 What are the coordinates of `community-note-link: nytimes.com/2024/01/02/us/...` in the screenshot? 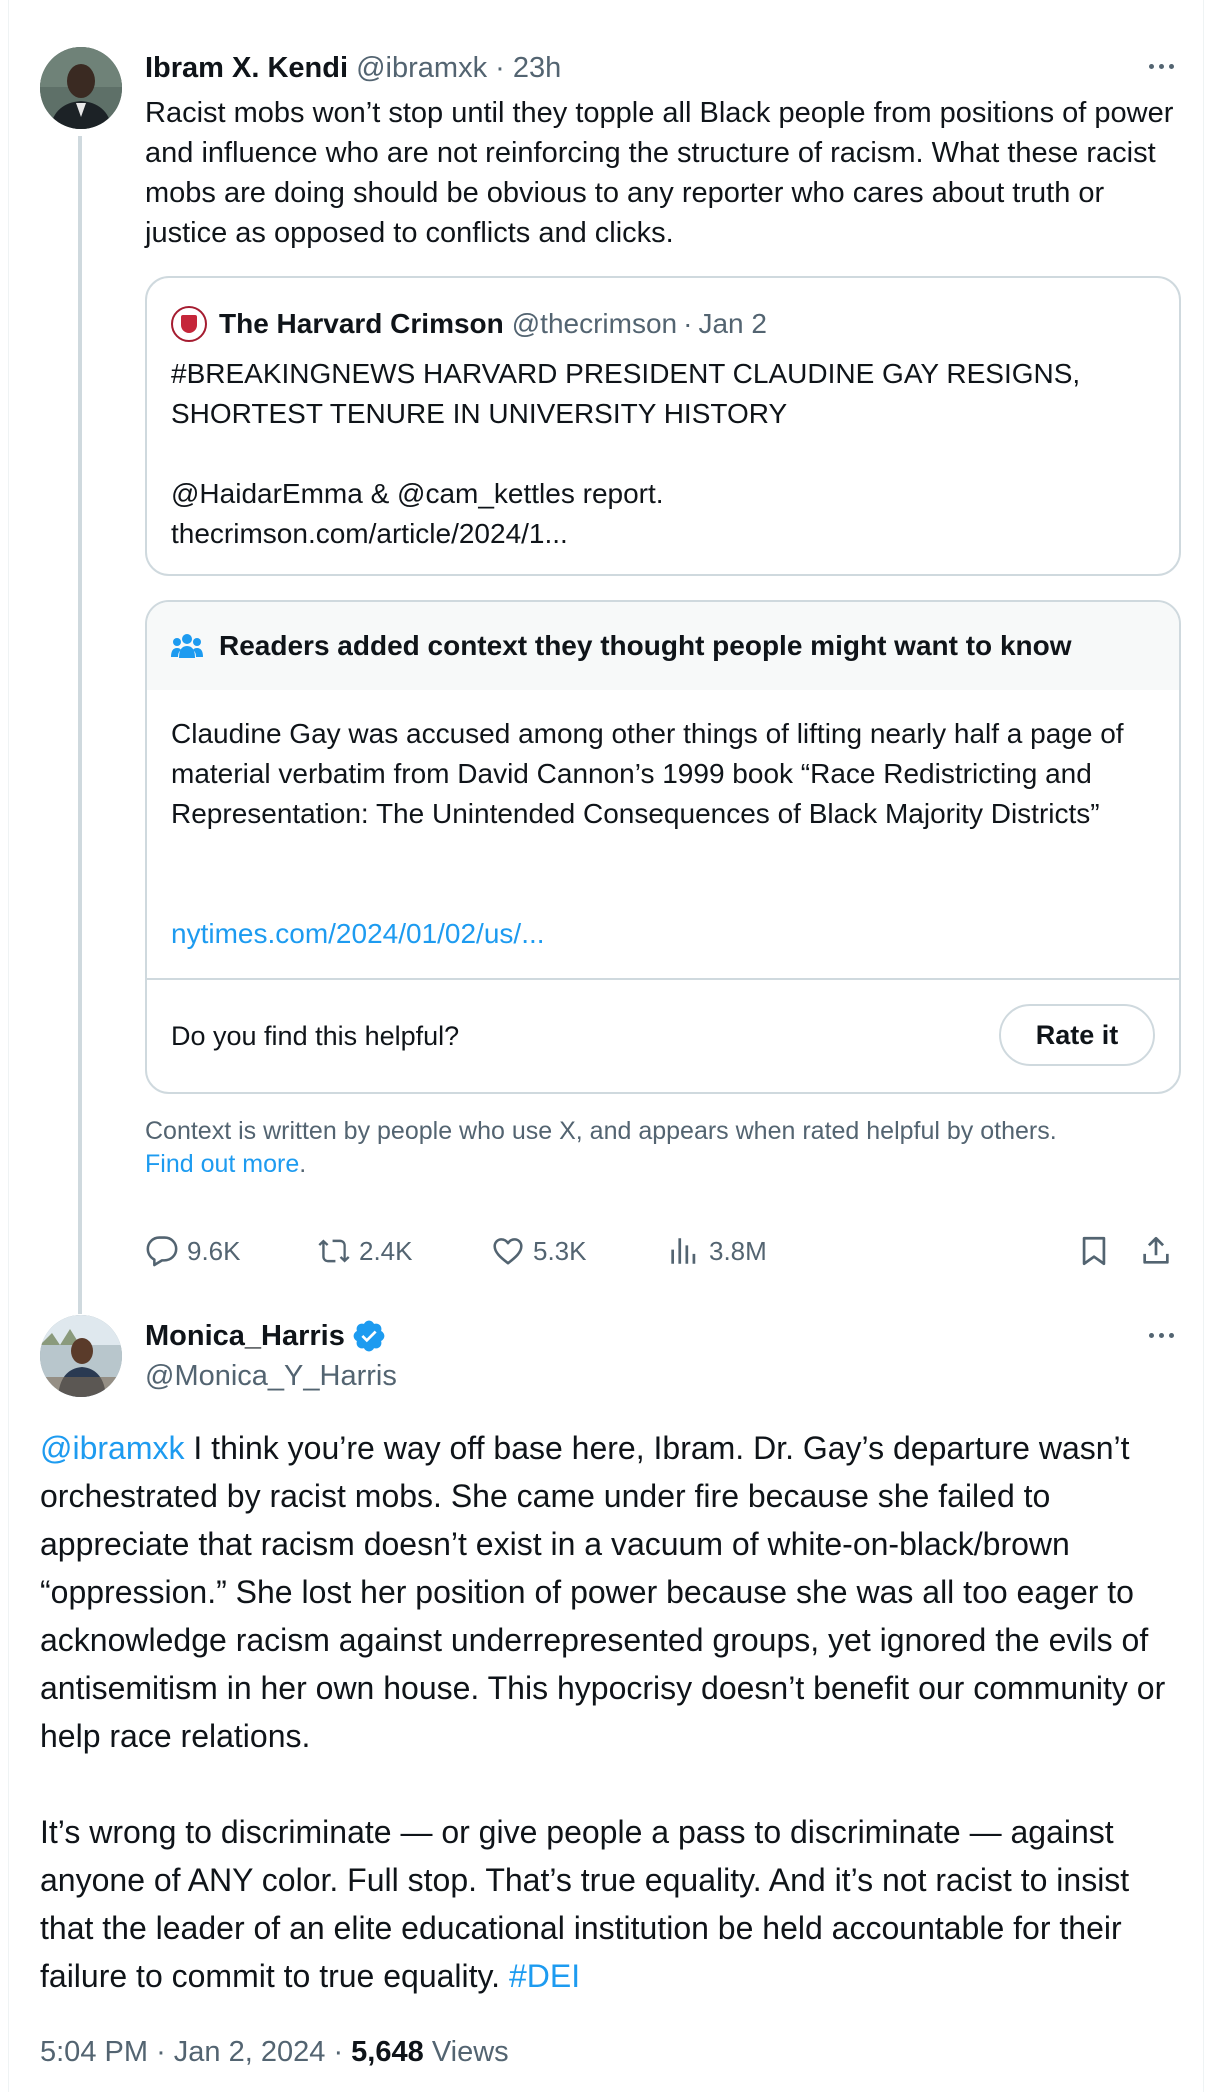 It's located at (358, 934).